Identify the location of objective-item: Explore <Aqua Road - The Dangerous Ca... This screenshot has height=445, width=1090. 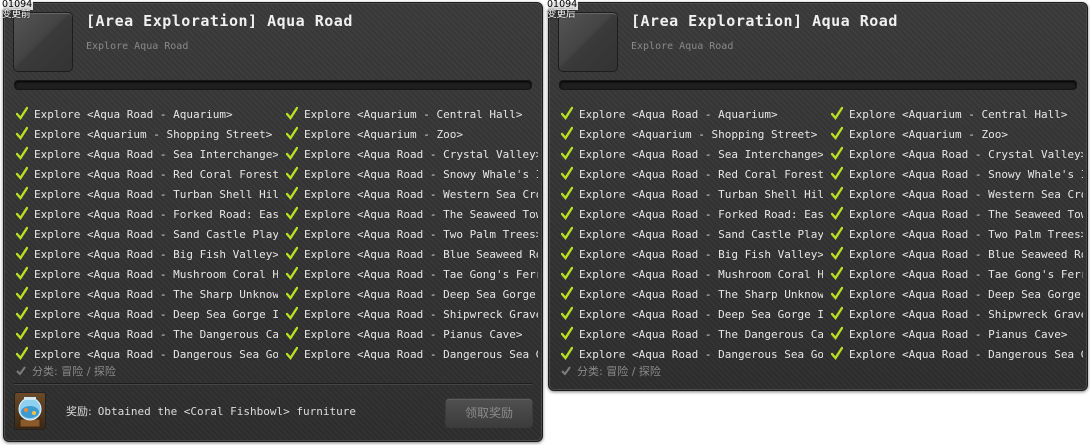
(147, 335).